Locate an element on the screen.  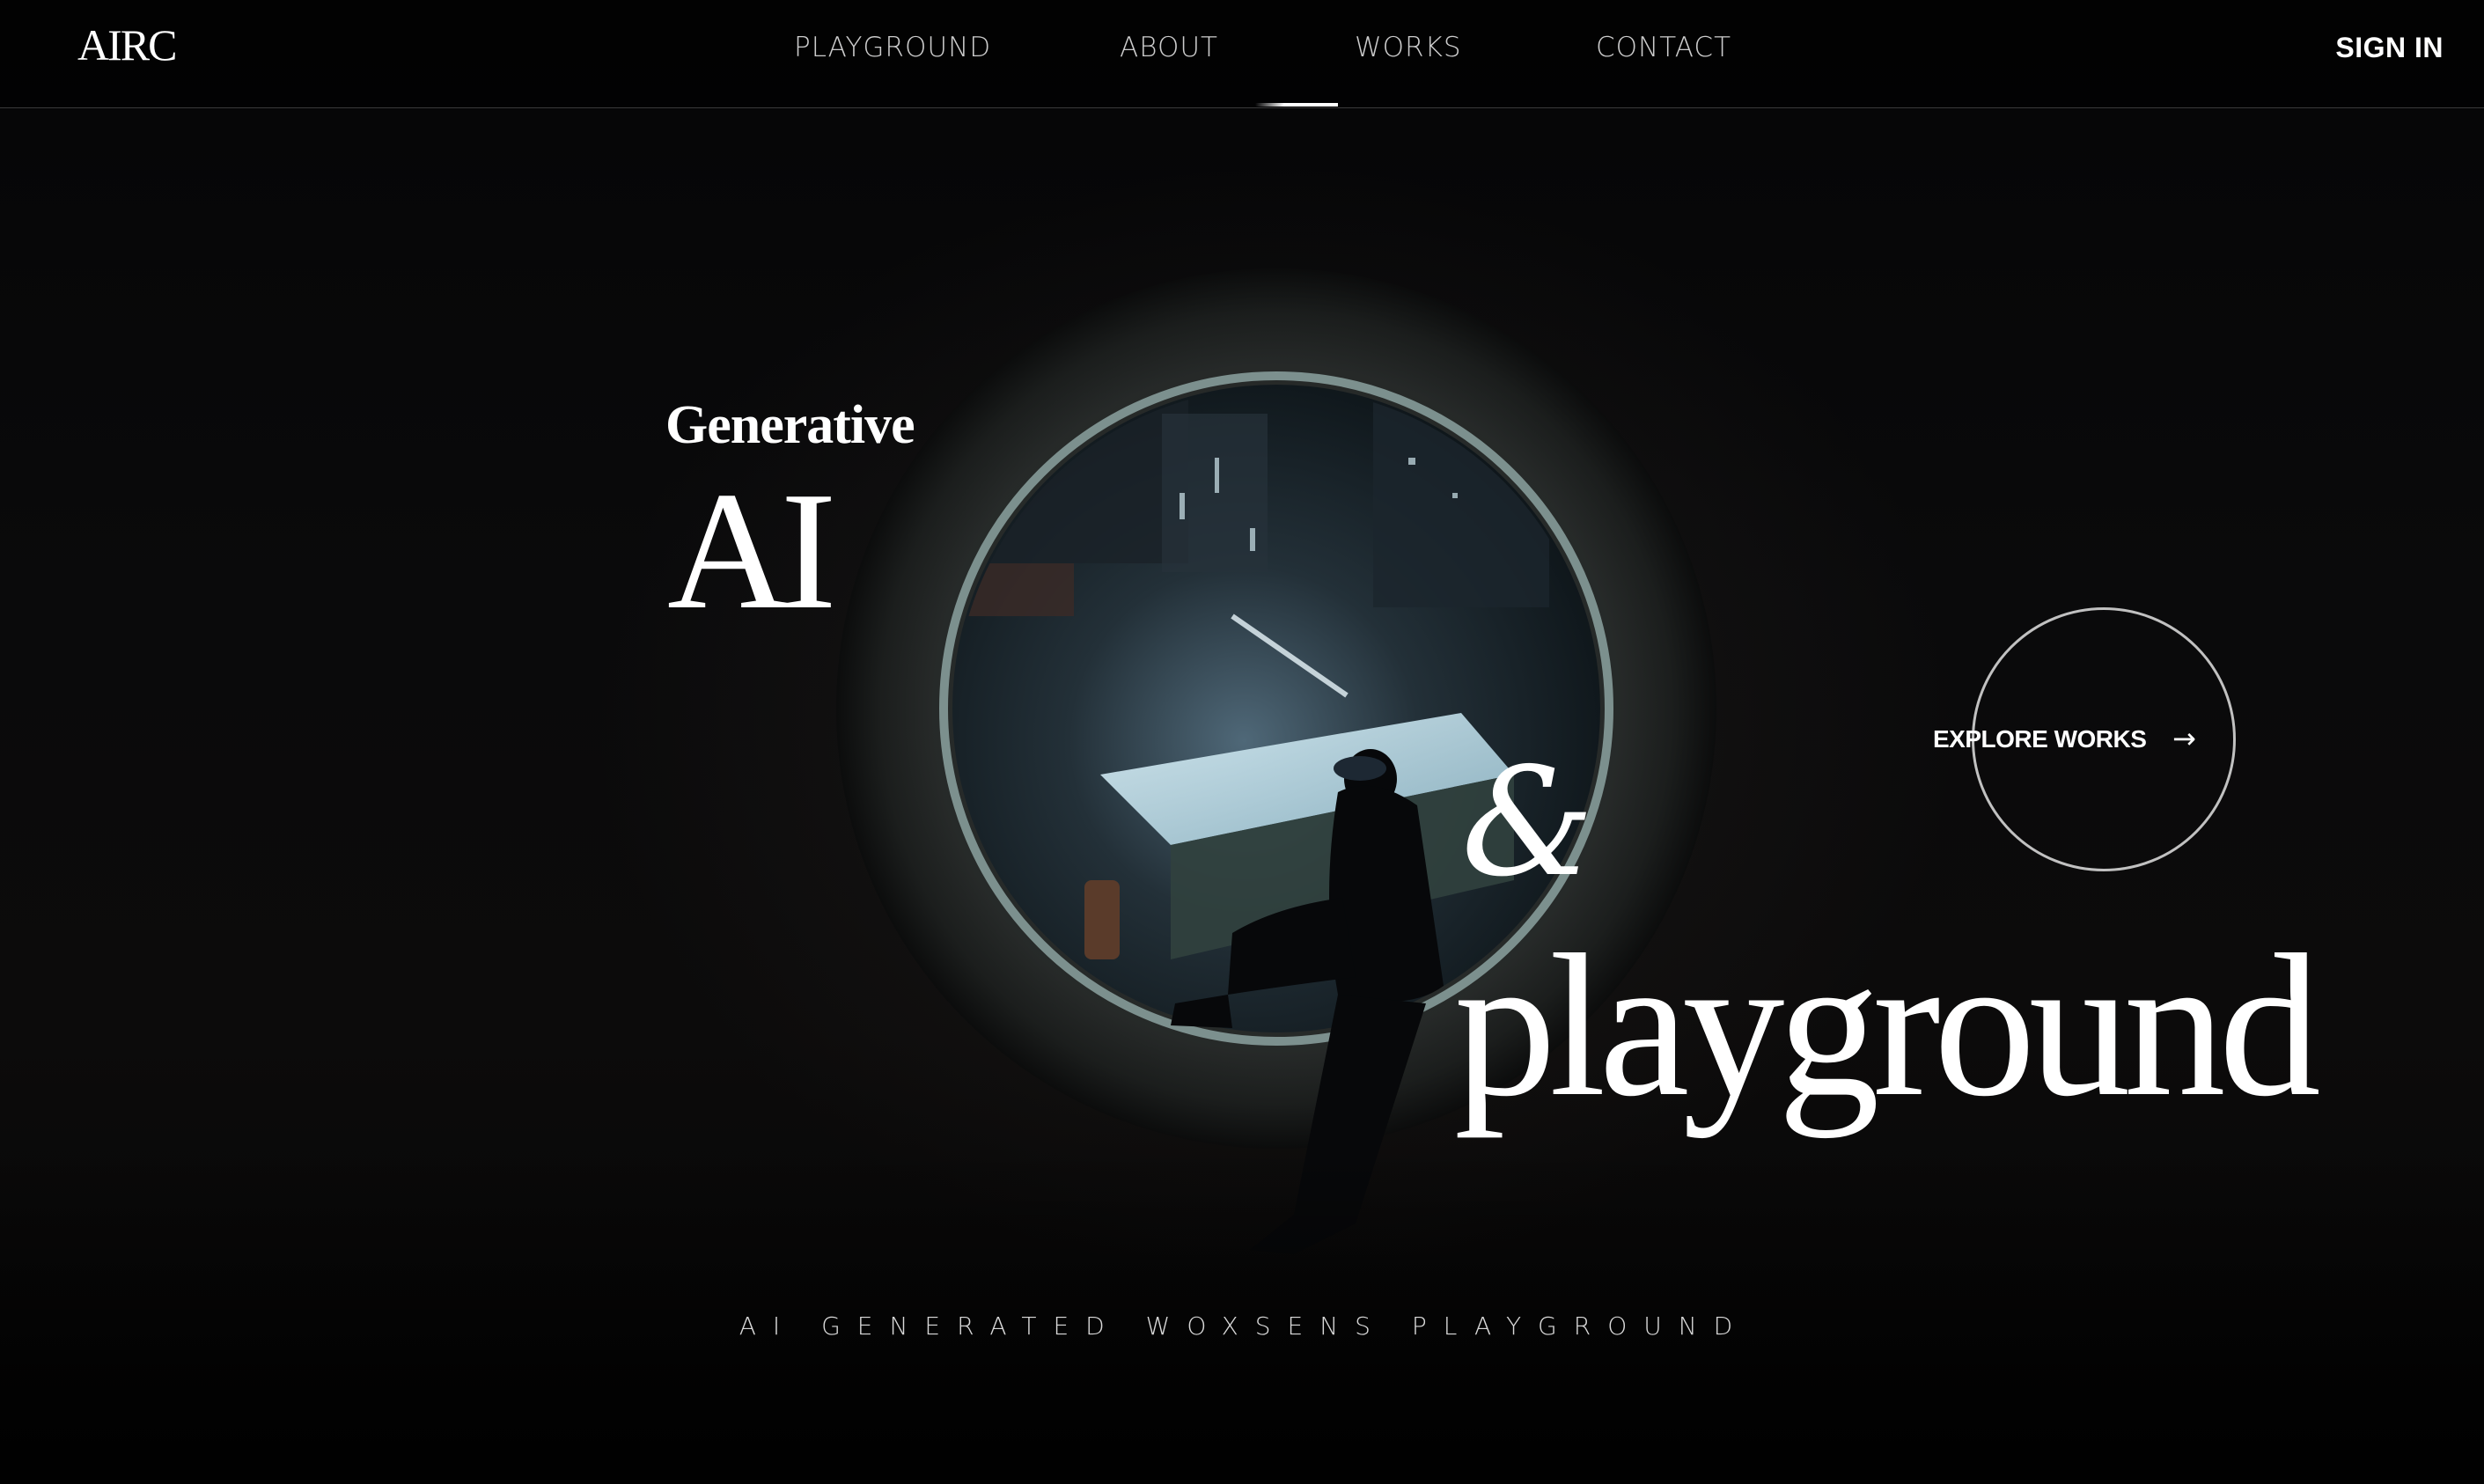
hero-ampersand: & is located at coordinates (1528, 823).